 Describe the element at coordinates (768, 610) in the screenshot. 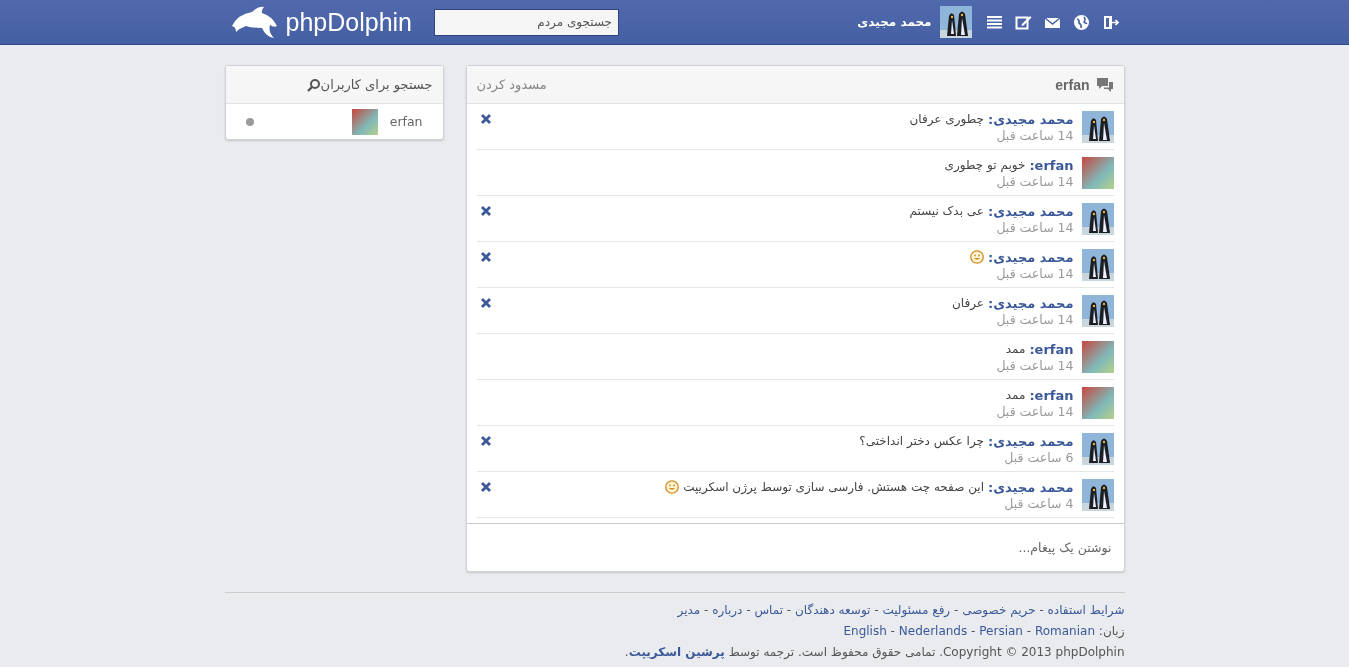

I see `footer-link: تماس` at that location.